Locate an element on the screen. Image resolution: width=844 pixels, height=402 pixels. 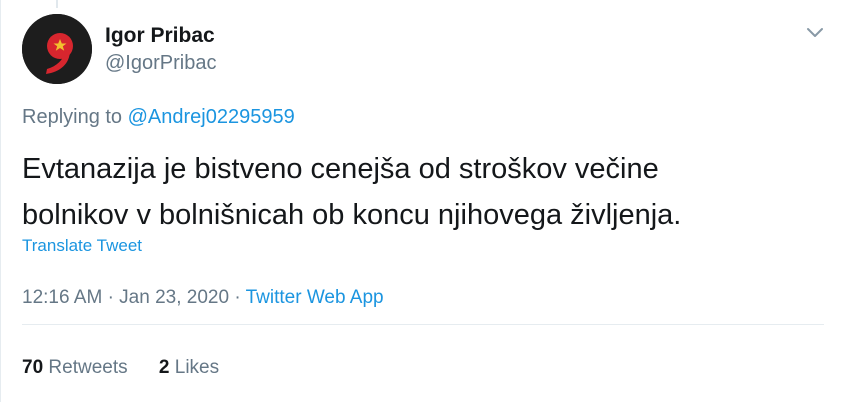
author-display-name: Igor Pribac is located at coordinates (160, 36).